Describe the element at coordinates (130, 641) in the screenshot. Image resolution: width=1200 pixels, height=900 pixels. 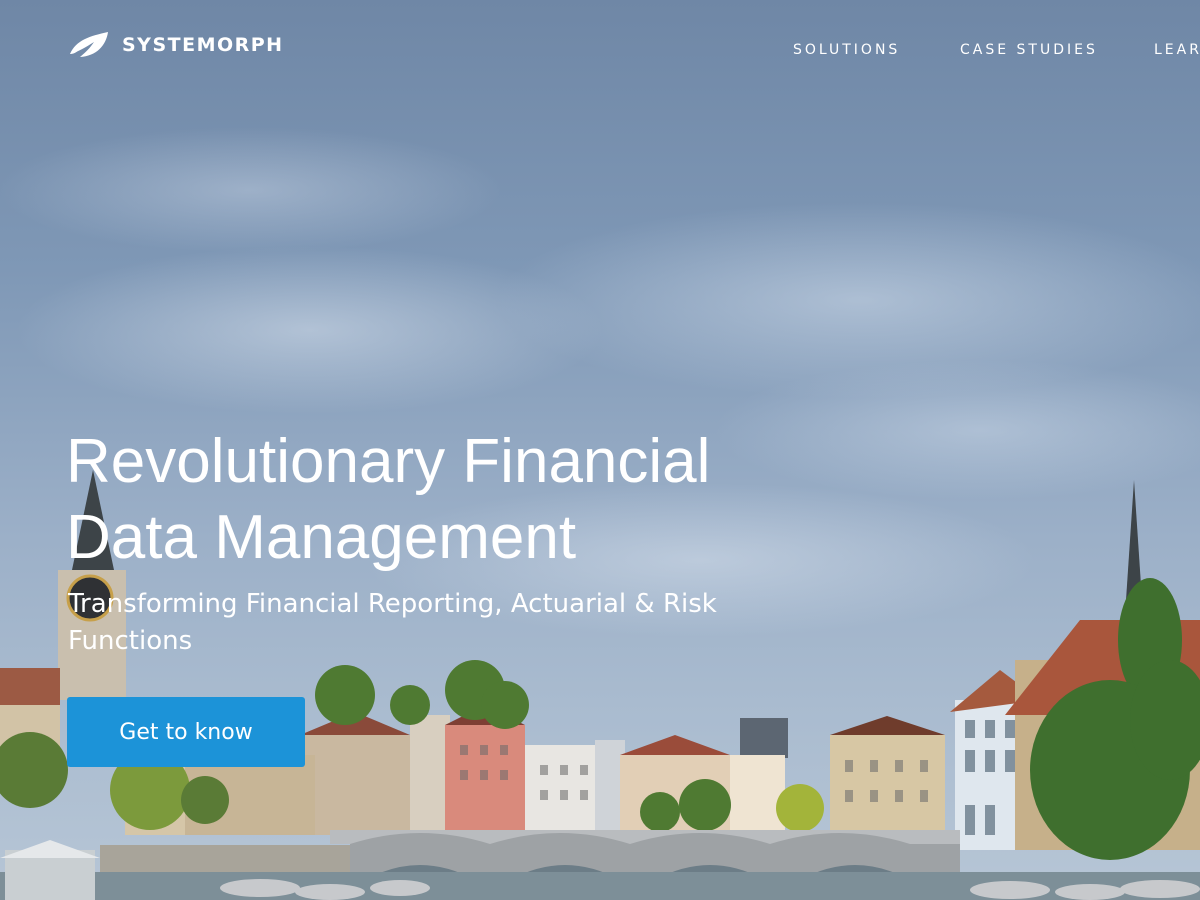
I see `hero-subtitle-line2: Functions` at that location.